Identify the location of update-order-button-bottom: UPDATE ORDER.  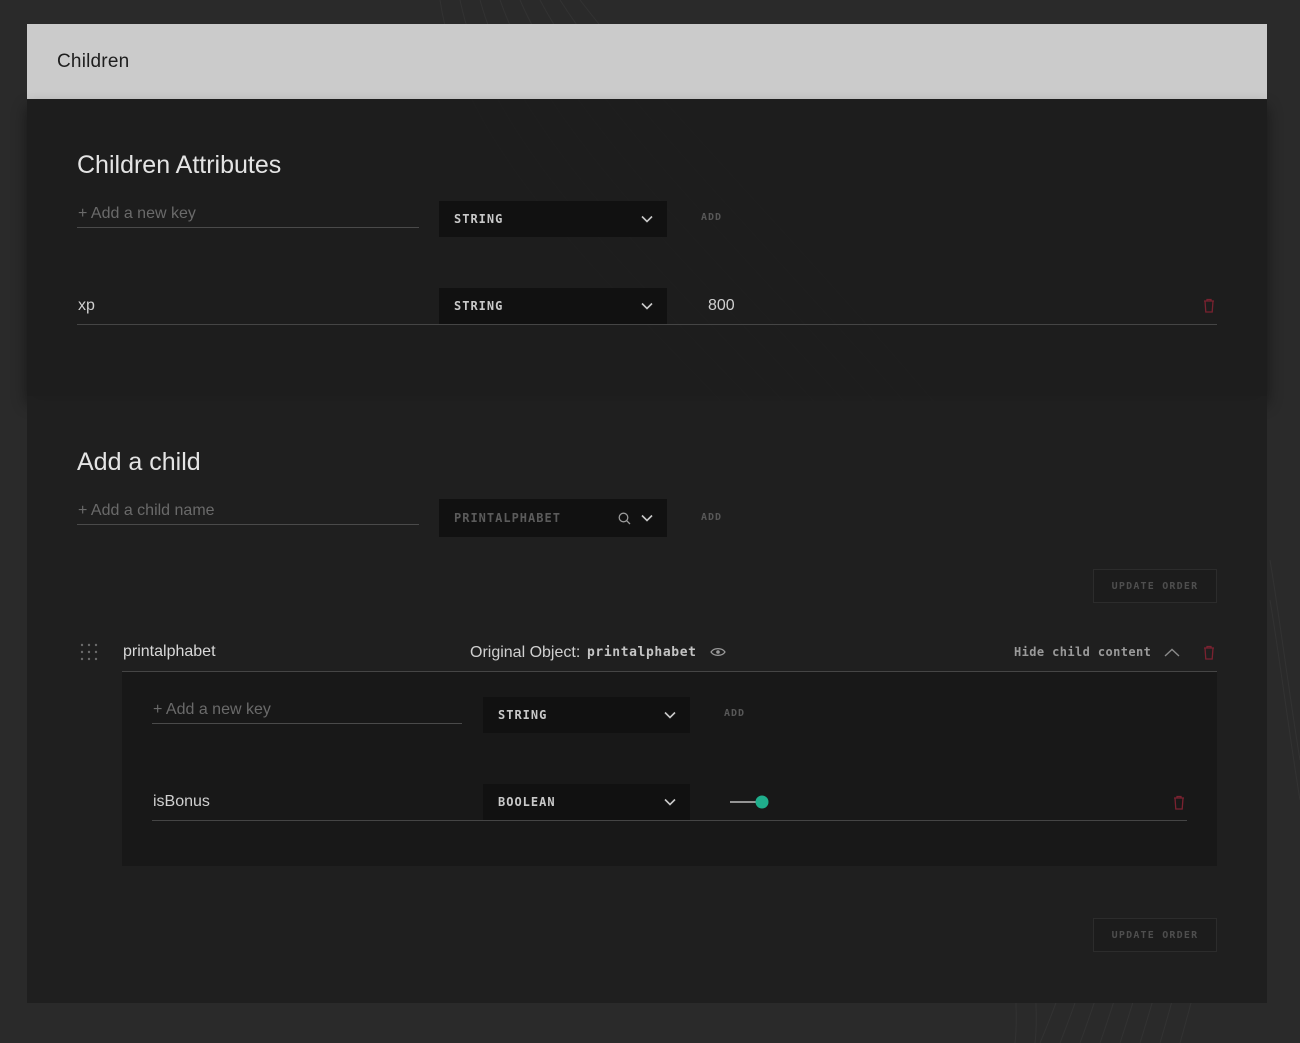
(1155, 935).